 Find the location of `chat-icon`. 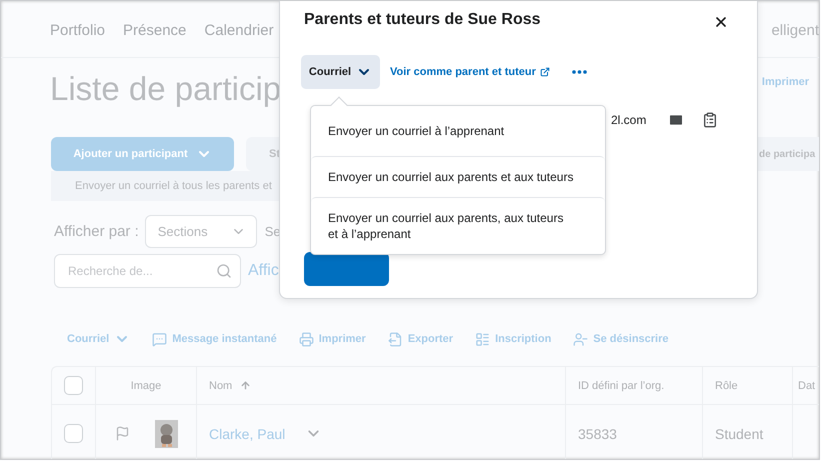

chat-icon is located at coordinates (160, 339).